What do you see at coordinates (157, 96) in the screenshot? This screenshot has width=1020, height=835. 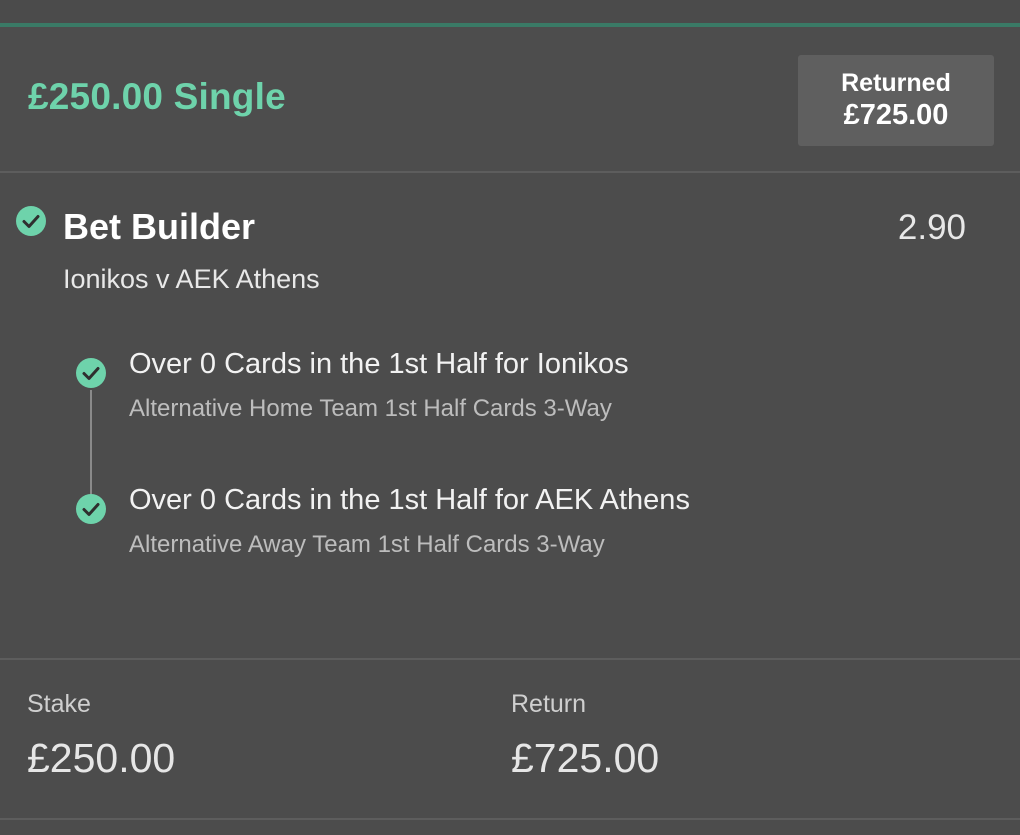 I see `bet-header-title: £250.00 Single` at bounding box center [157, 96].